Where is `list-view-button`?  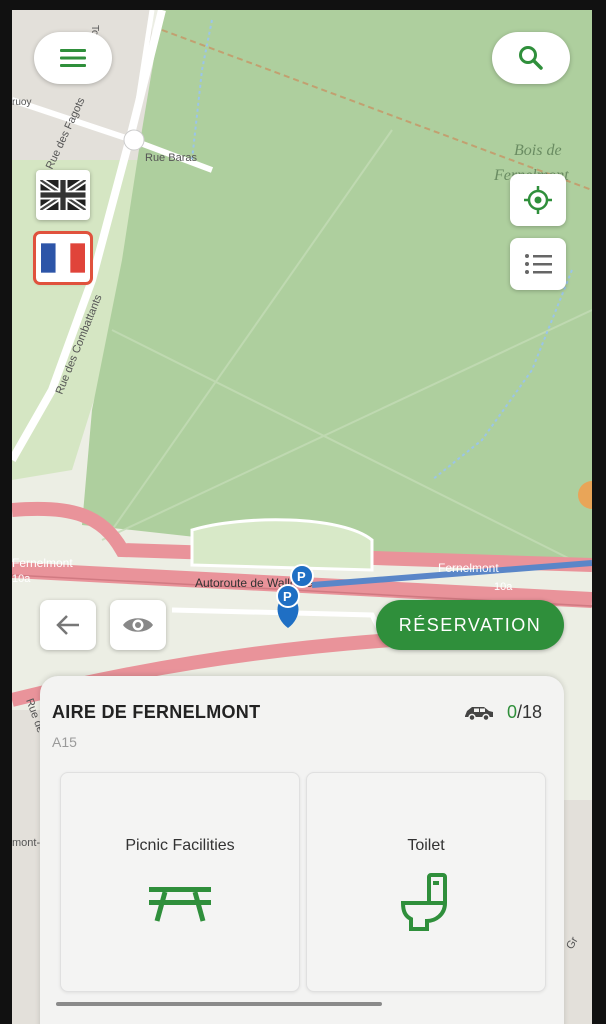 list-view-button is located at coordinates (538, 264).